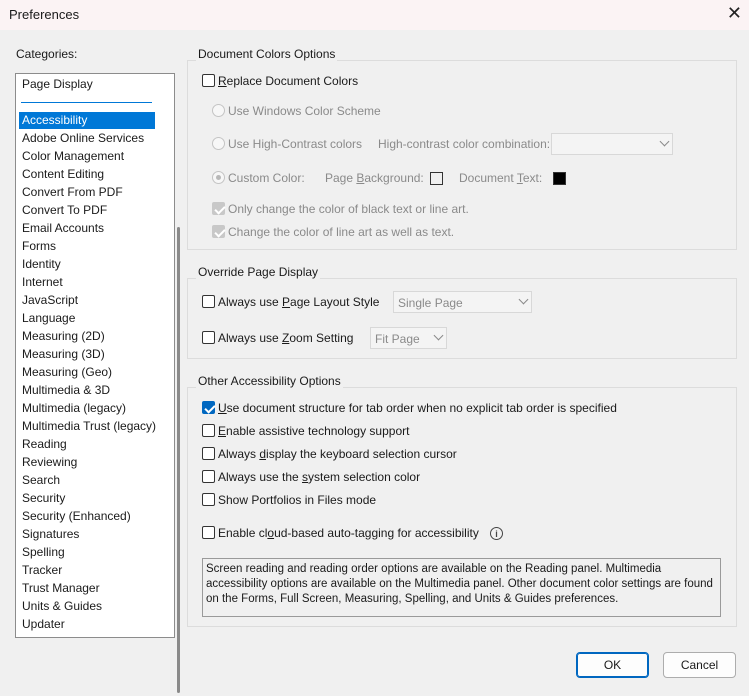 The width and height of the screenshot is (749, 696). What do you see at coordinates (501, 178) in the screenshot?
I see `document-text-label: Document Text:` at bounding box center [501, 178].